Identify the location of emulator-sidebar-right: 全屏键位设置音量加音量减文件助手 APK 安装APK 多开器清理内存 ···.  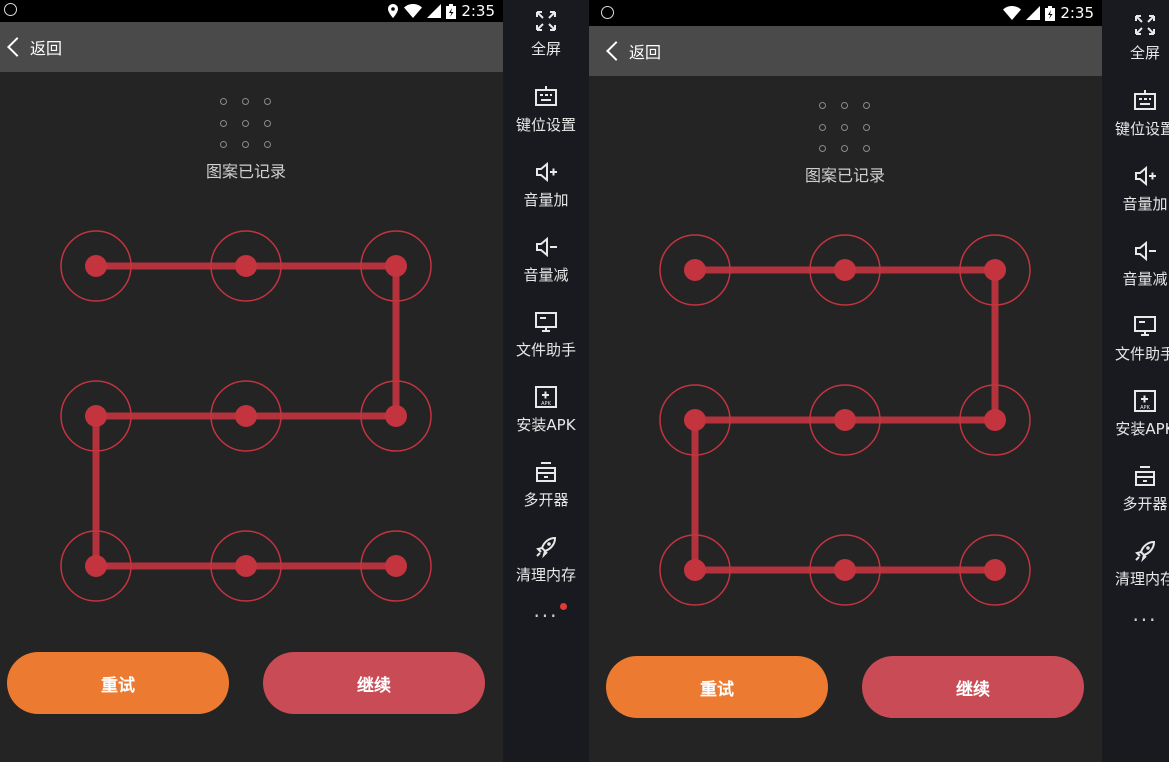
(1135, 381).